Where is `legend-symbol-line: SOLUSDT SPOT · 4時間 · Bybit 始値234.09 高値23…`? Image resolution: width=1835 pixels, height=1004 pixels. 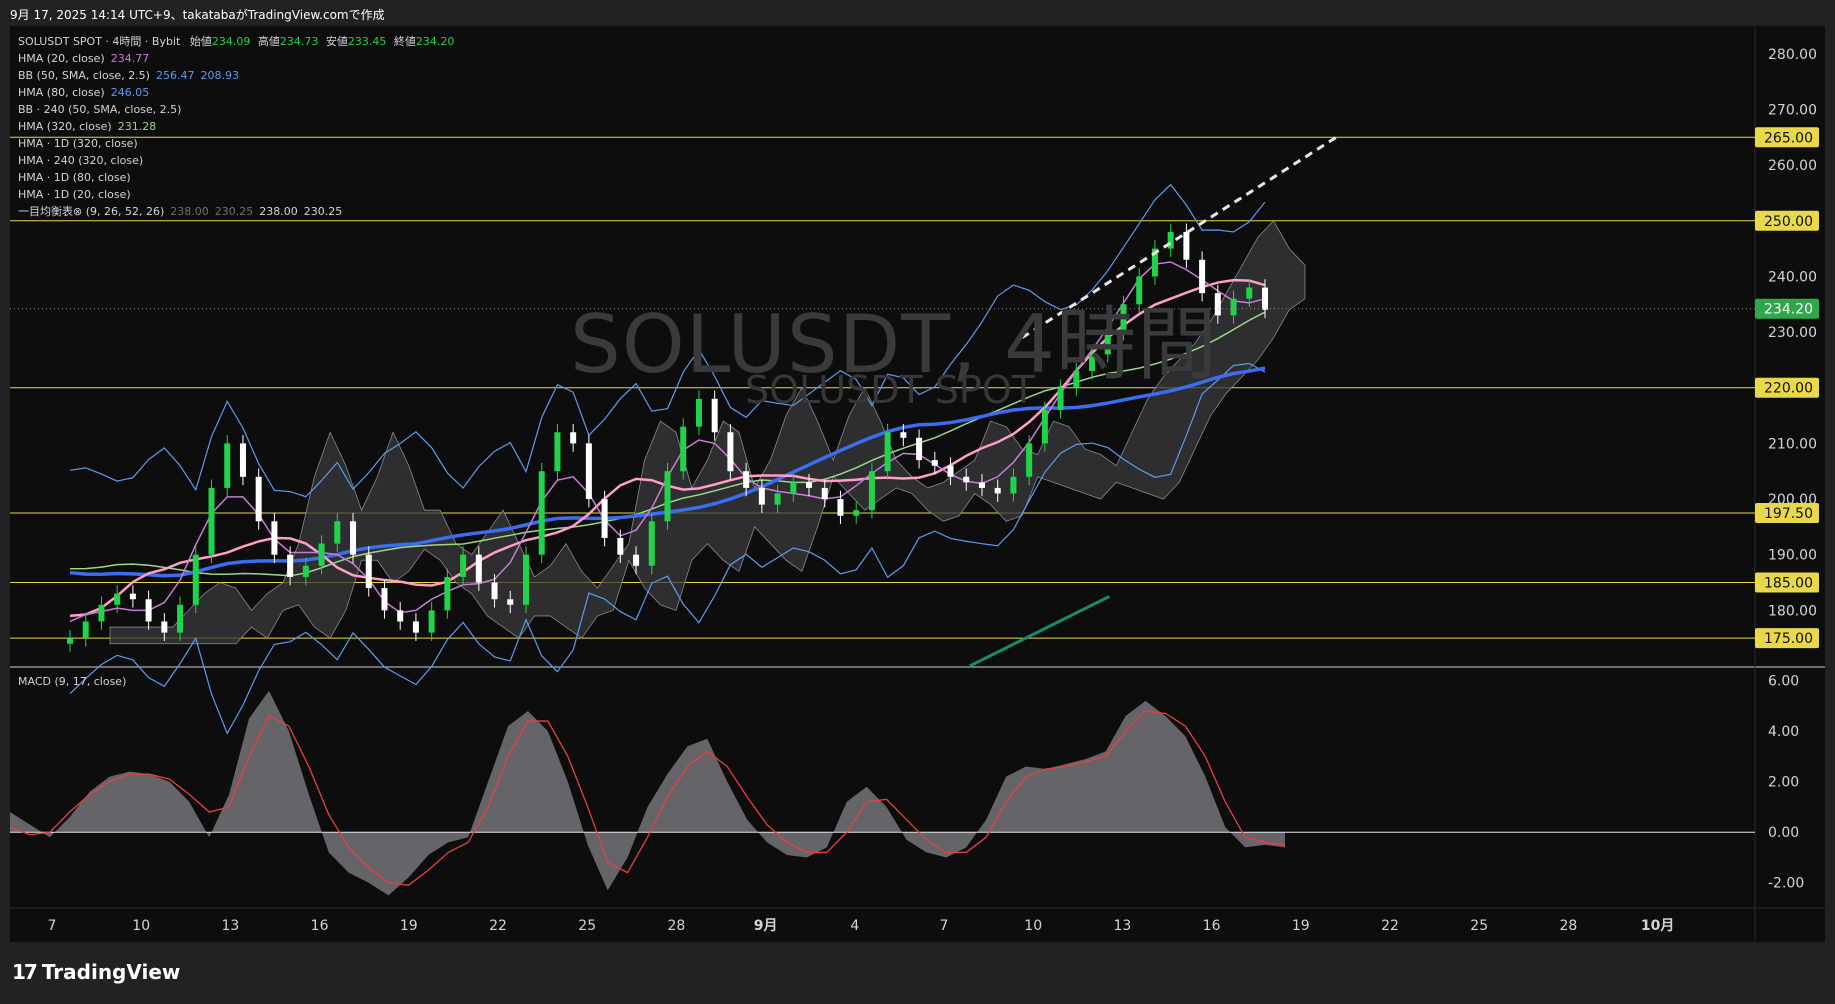
legend-symbol-line: SOLUSDT SPOT · 4時間 · Bybit 始値234.09 高値23… is located at coordinates (236, 41).